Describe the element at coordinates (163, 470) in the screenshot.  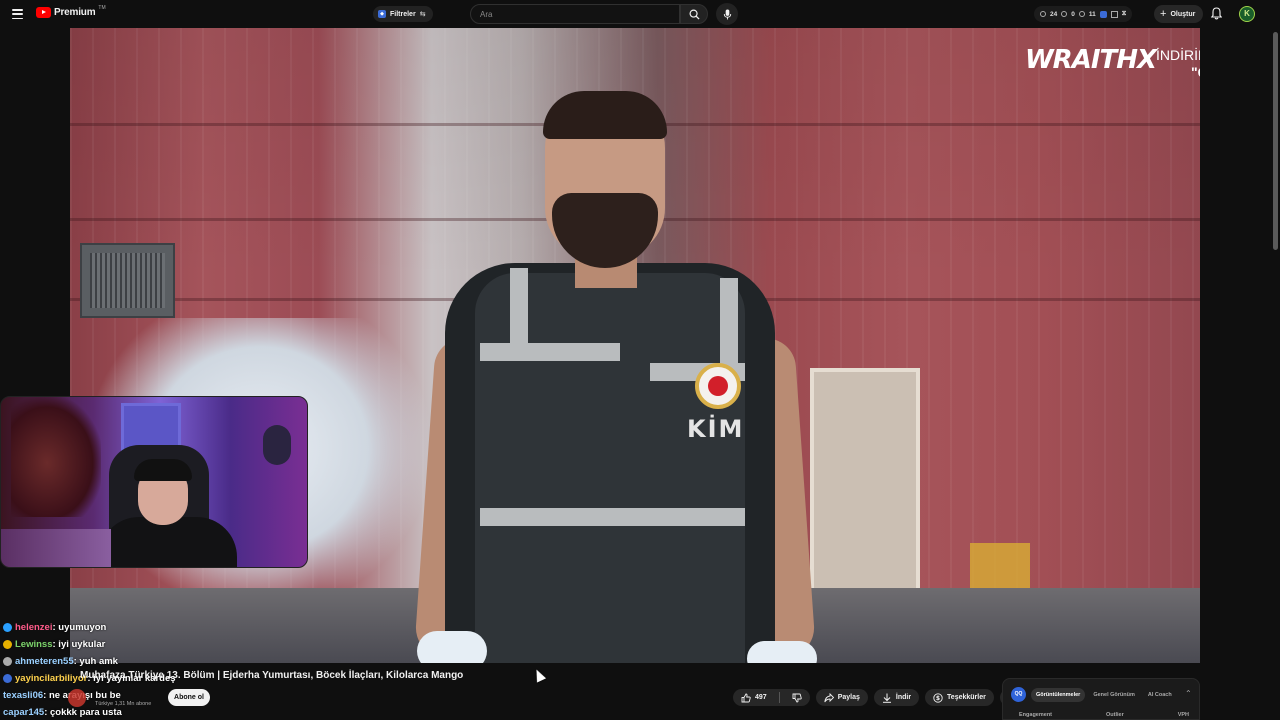
I see `streamer-cap` at that location.